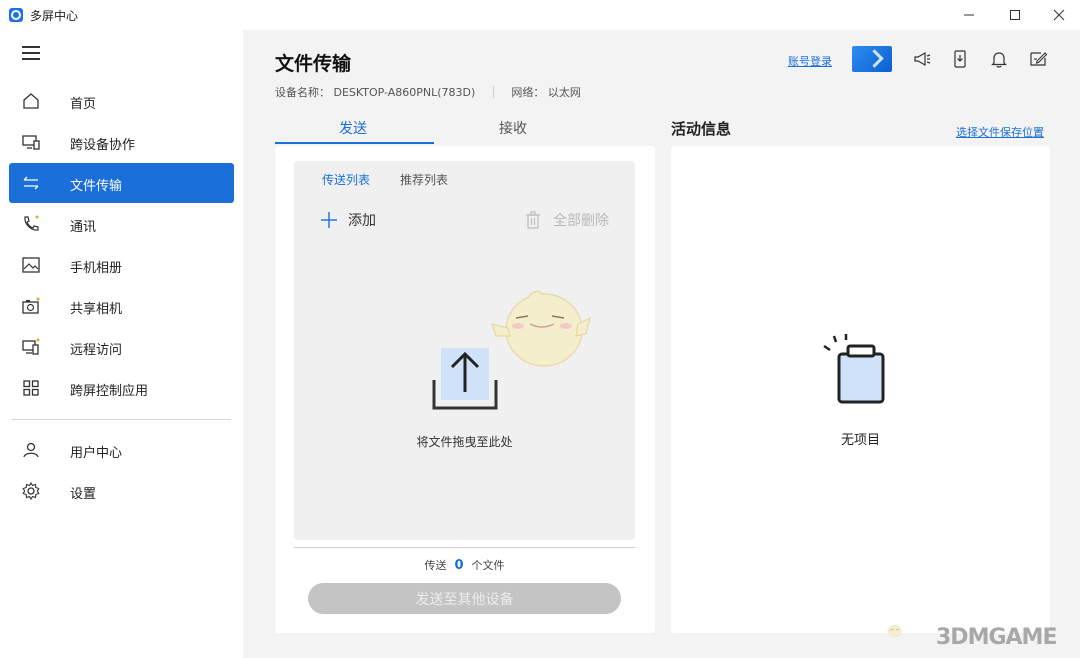  What do you see at coordinates (1038, 59) in the screenshot?
I see `feedback-icon` at bounding box center [1038, 59].